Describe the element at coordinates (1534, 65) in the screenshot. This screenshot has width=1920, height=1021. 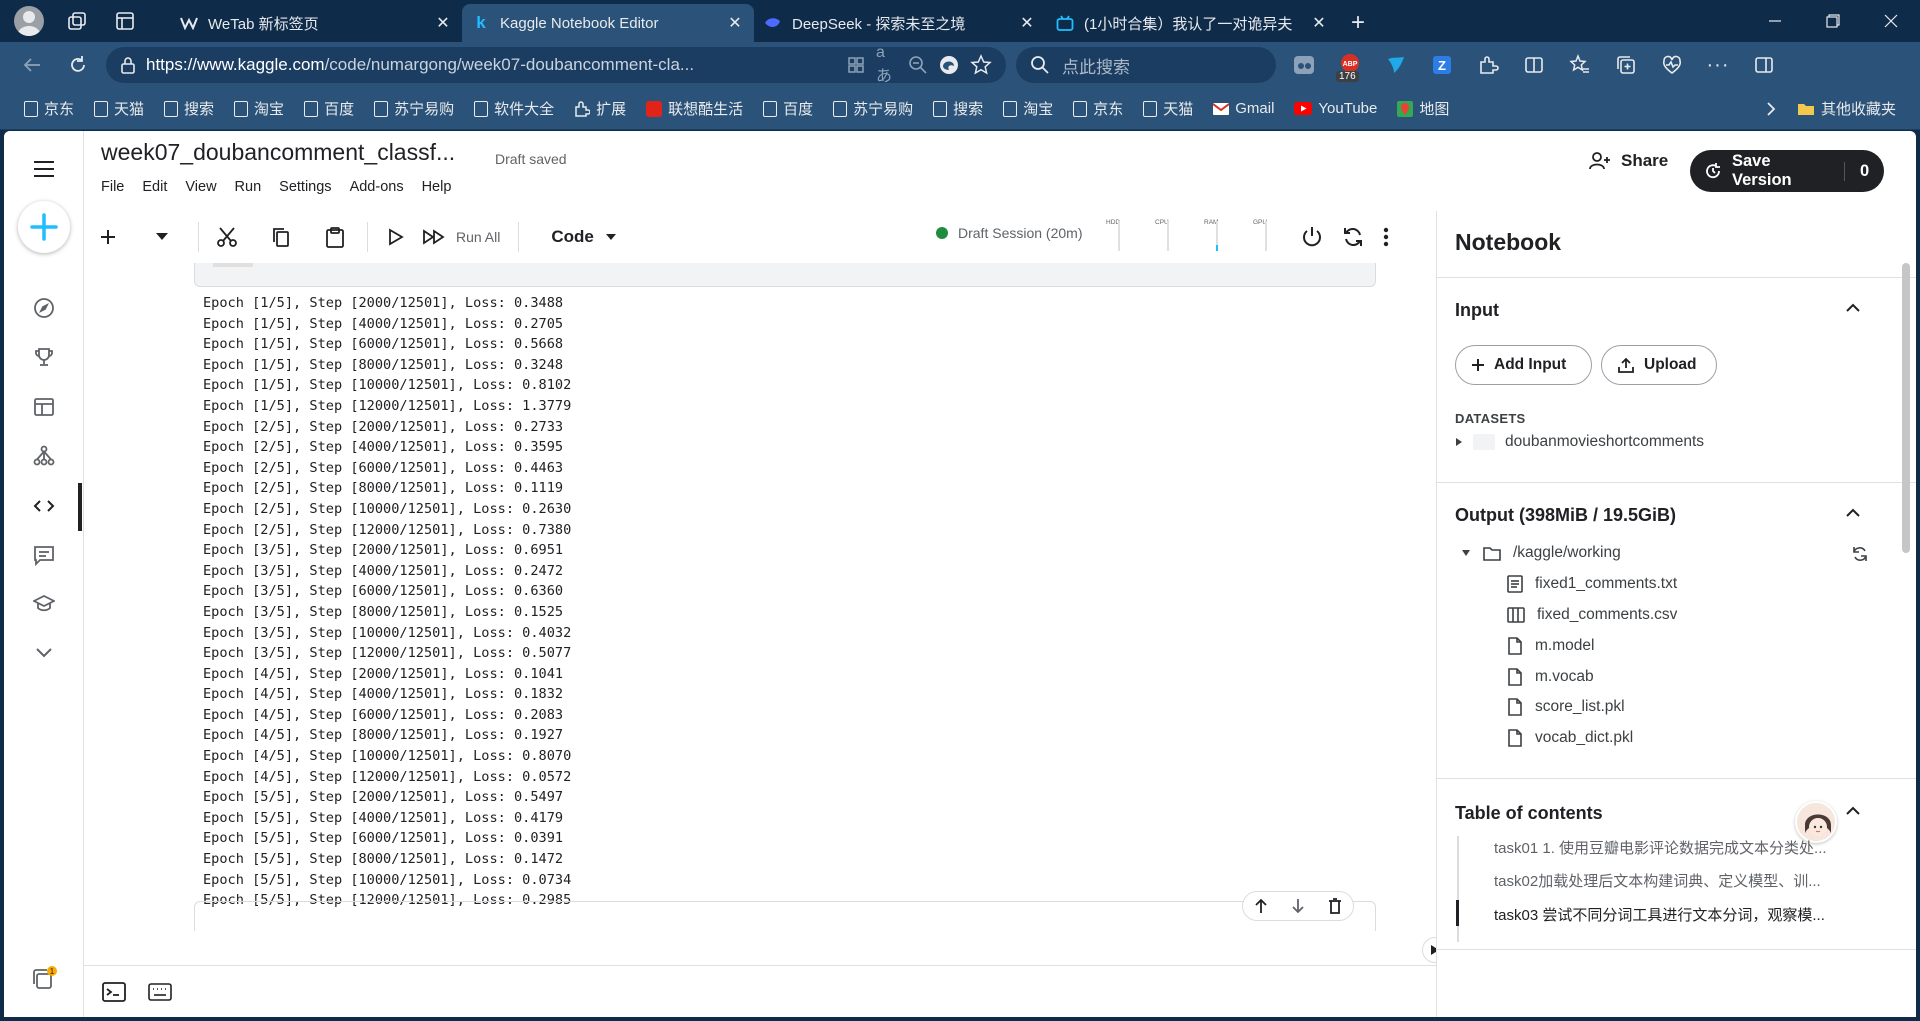
I see `split-screen-icon` at that location.